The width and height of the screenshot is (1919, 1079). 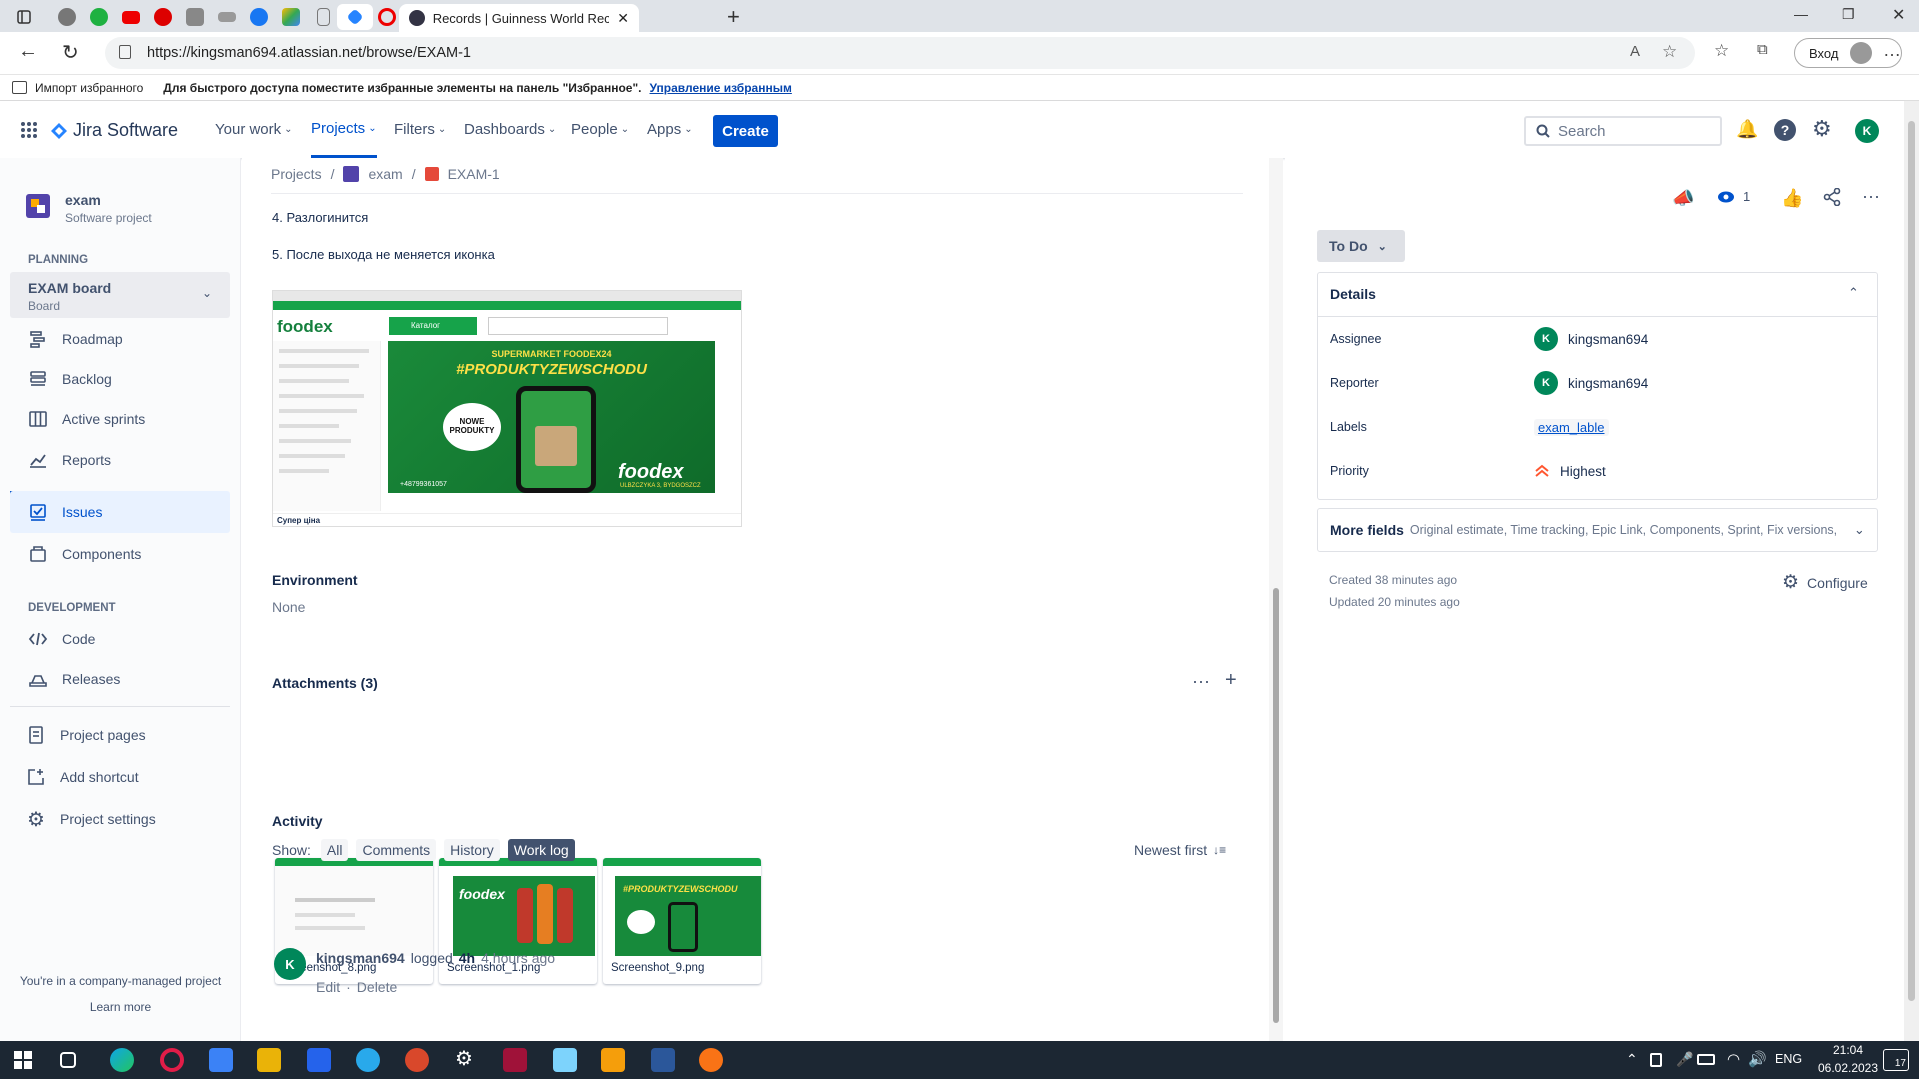 What do you see at coordinates (1911, 561) in the screenshot?
I see `page-scrollbar-thumb` at bounding box center [1911, 561].